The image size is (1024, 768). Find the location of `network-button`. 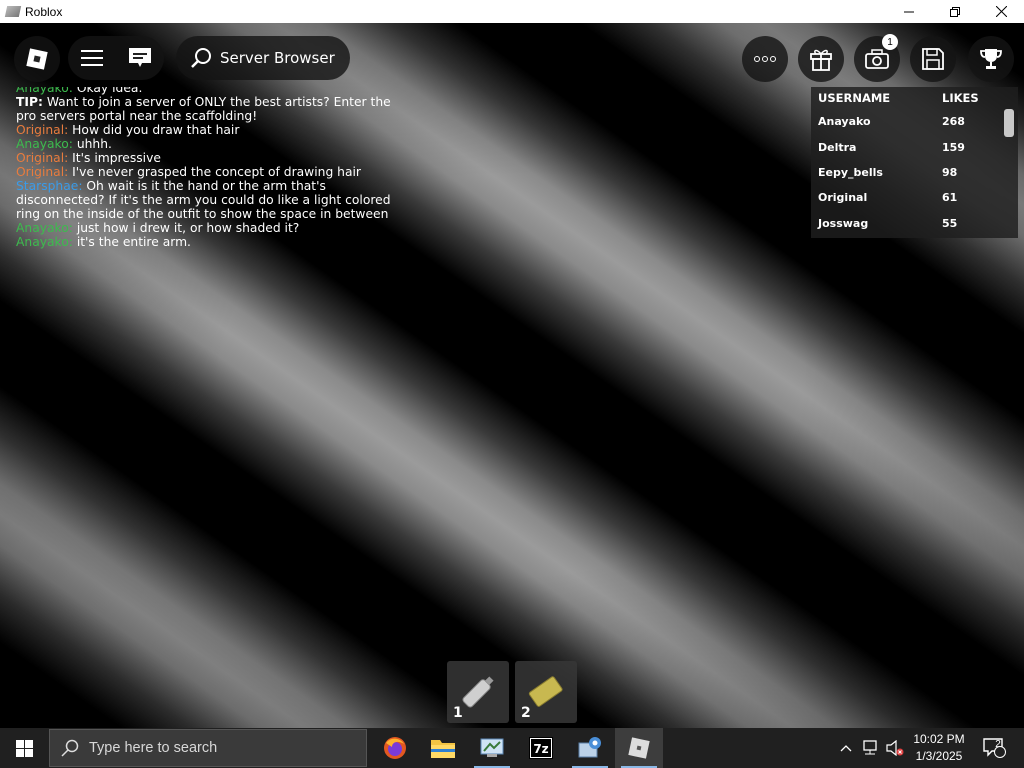

network-button is located at coordinates (870, 748).